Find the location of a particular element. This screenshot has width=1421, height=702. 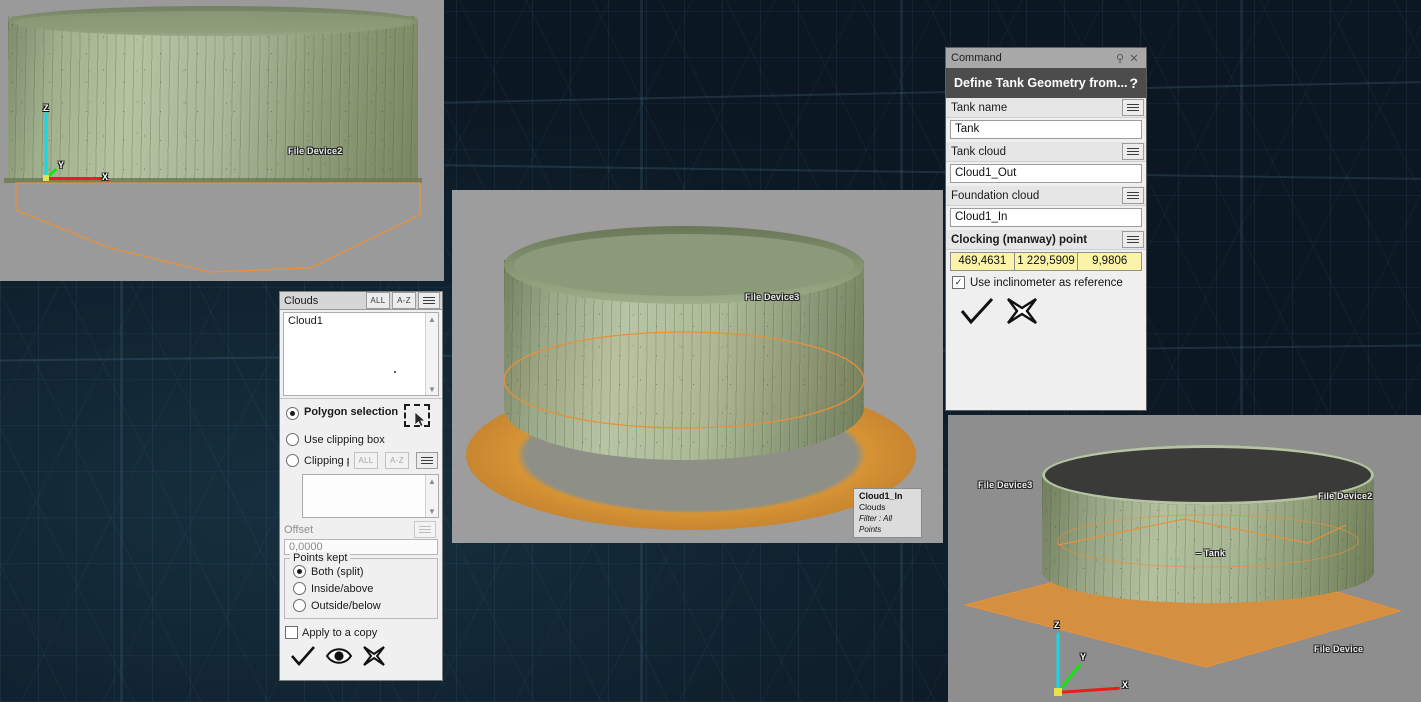

clouds-menu-icon is located at coordinates (429, 300).